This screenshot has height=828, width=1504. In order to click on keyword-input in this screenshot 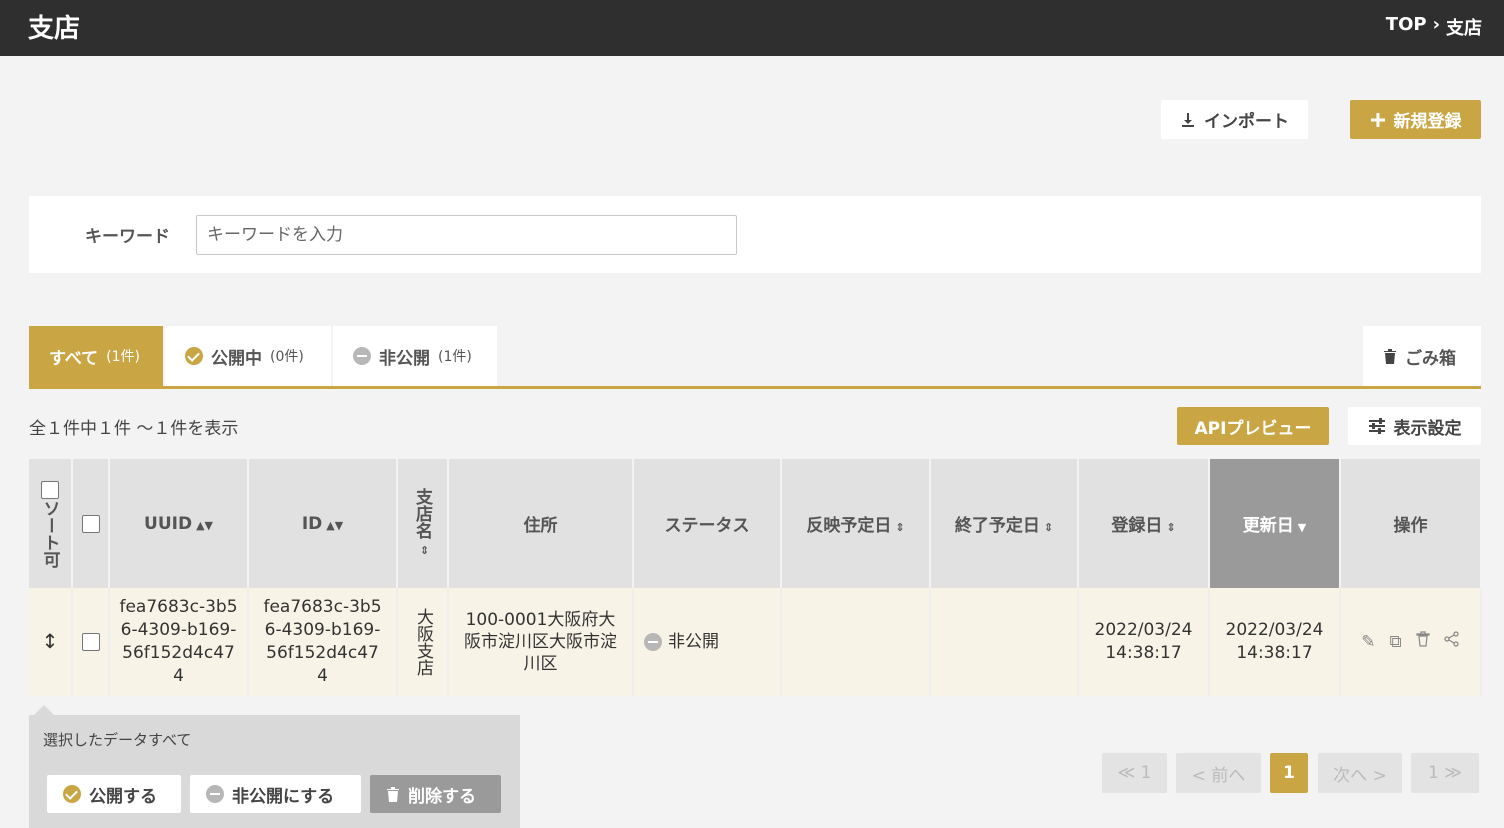, I will do `click(466, 235)`.